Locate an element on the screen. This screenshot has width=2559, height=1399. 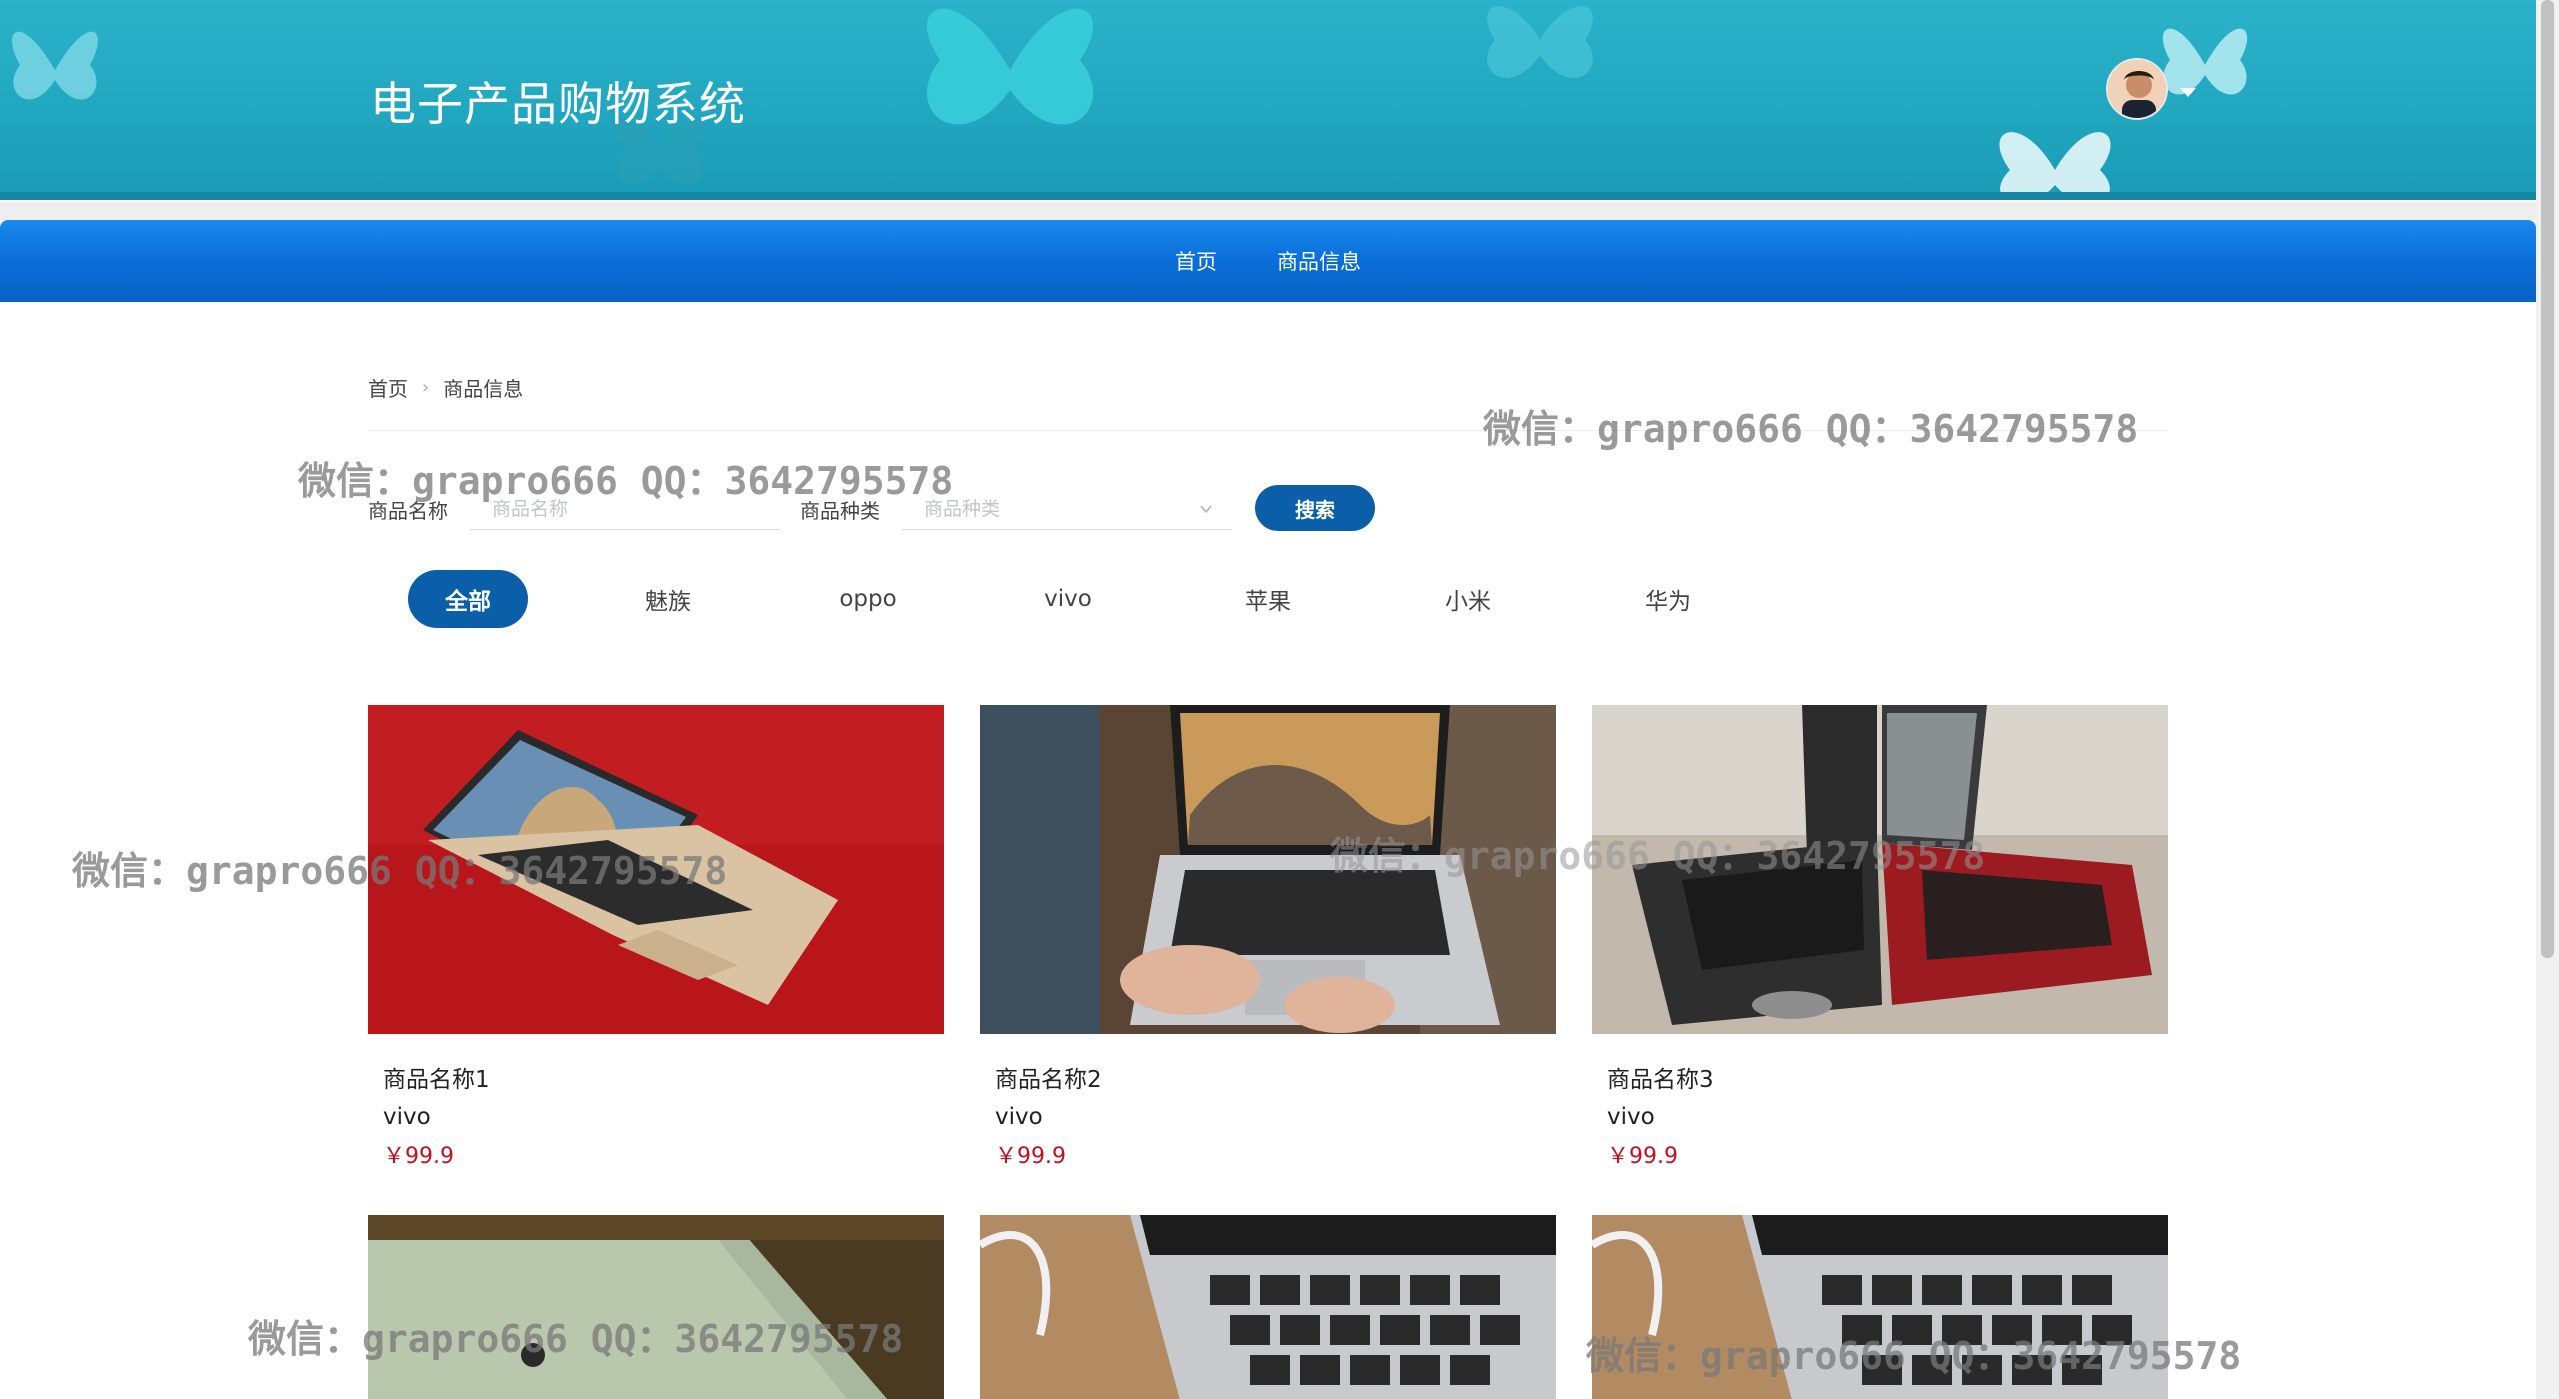
nav-item-home: 首页 is located at coordinates (1196, 261).